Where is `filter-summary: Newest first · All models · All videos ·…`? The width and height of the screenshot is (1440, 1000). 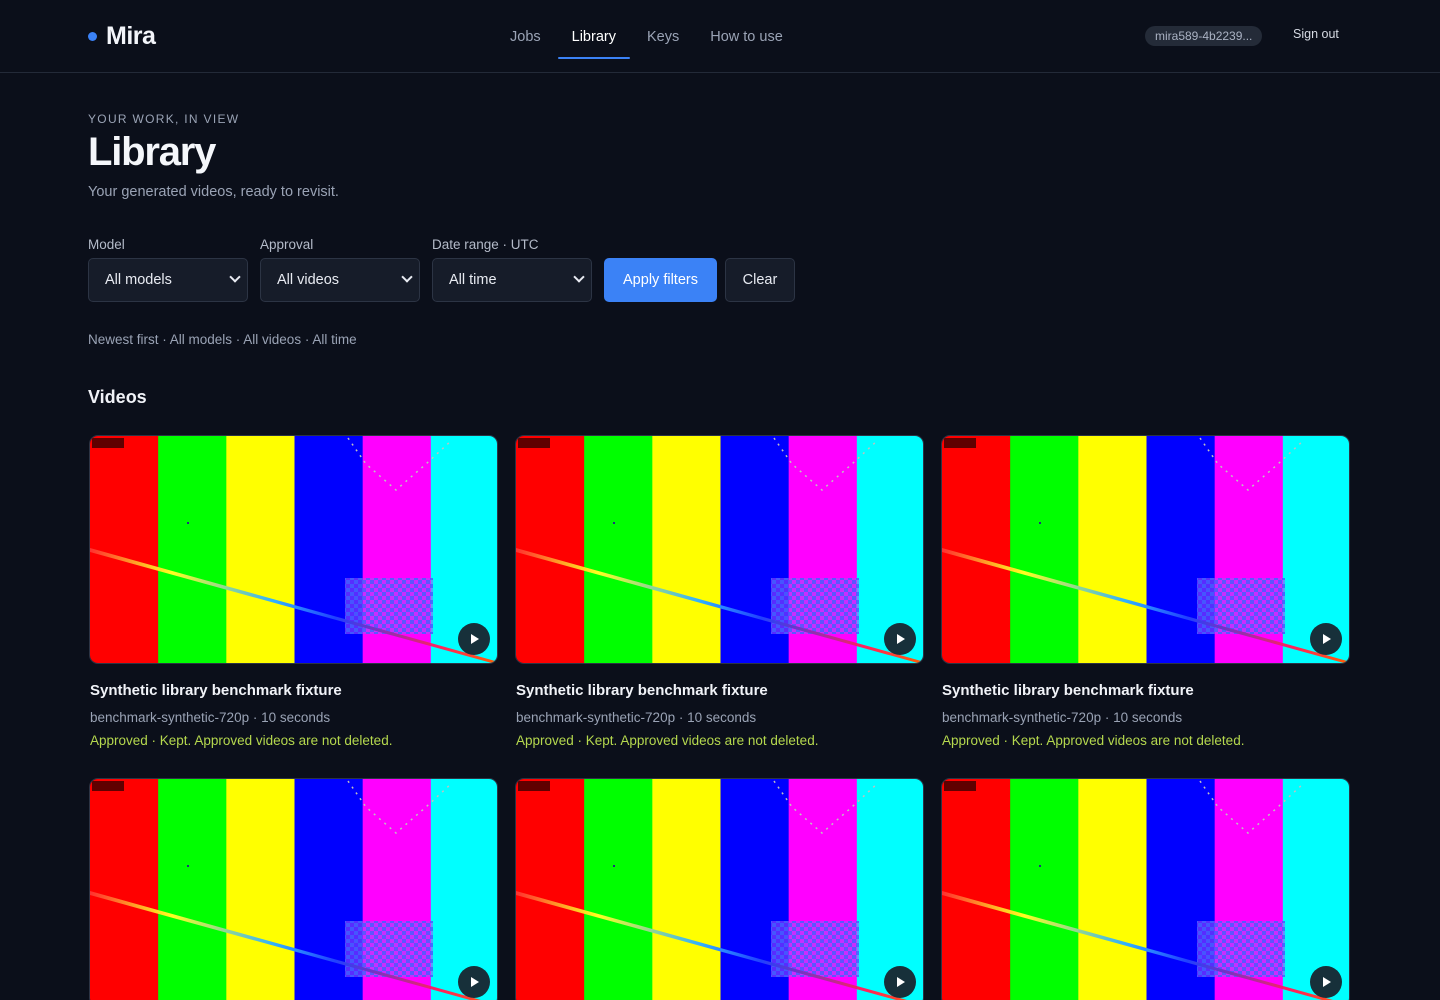 filter-summary: Newest first · All models · All videos ·… is located at coordinates (222, 339).